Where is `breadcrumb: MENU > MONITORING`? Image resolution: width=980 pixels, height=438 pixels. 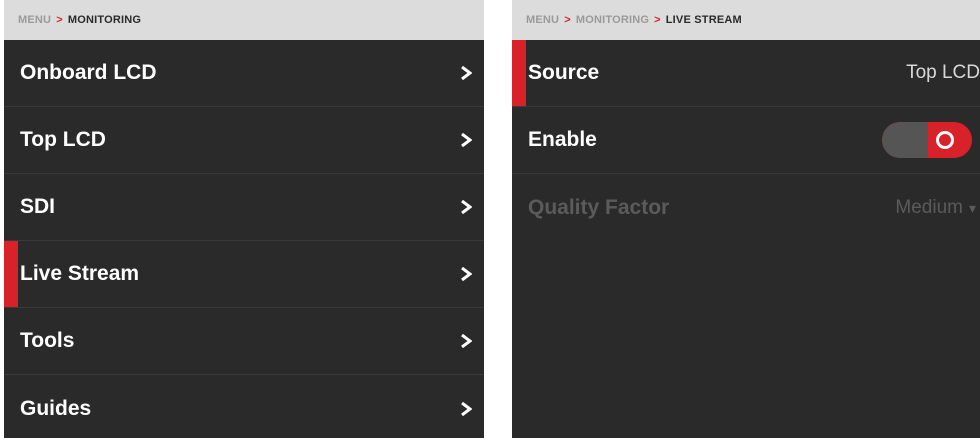 breadcrumb: MENU > MONITORING is located at coordinates (244, 20).